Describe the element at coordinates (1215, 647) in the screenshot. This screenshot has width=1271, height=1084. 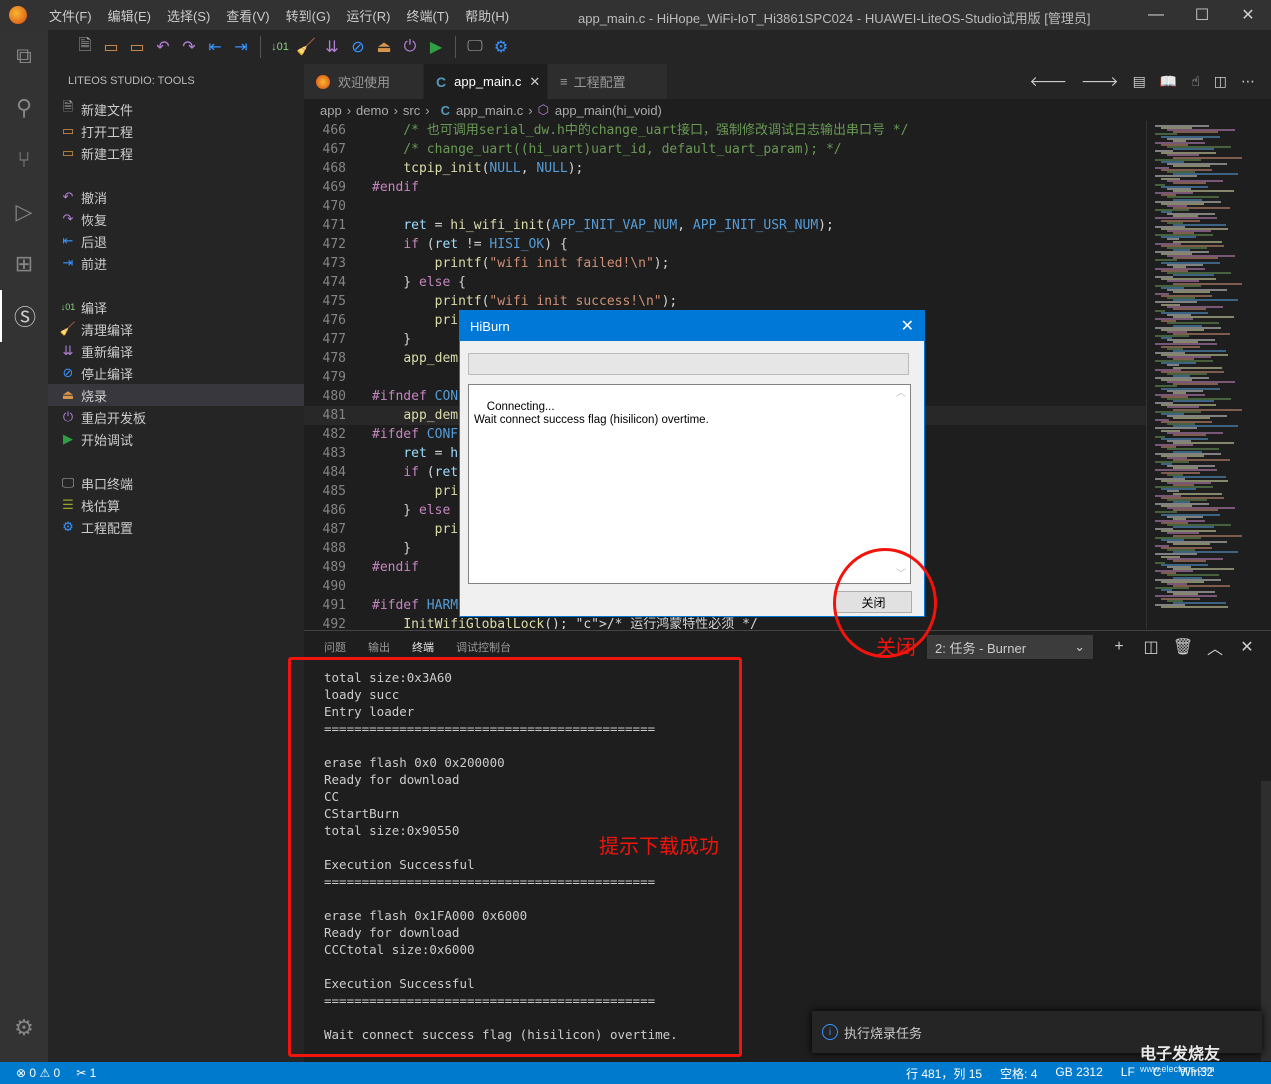
I see `maximize-panel-icon: ︿` at that location.